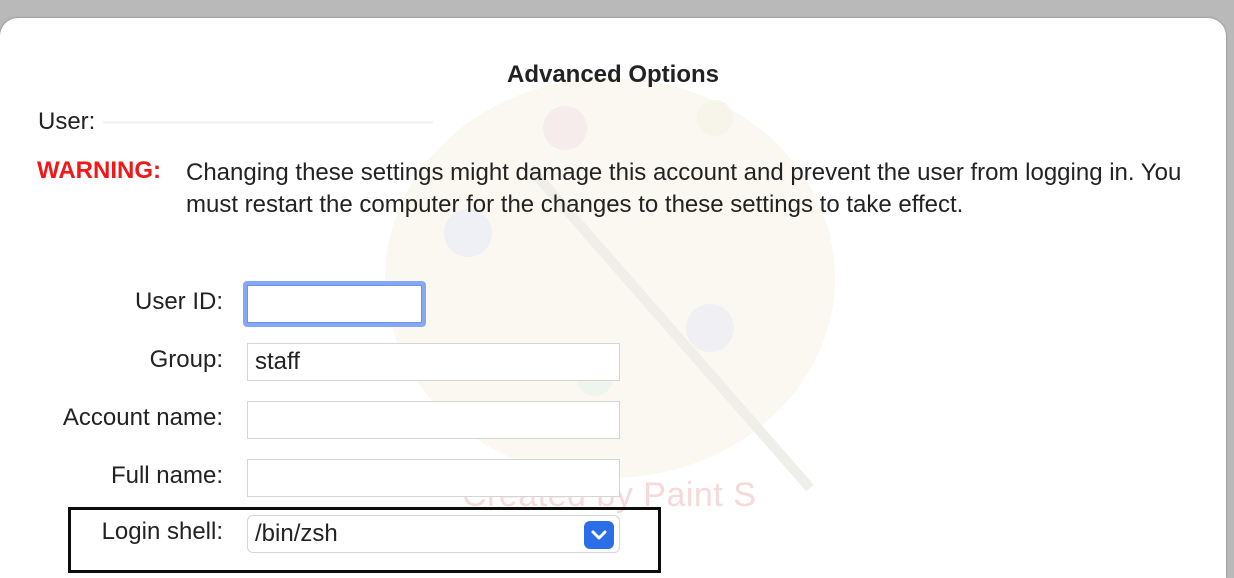 This screenshot has height=578, width=1234. Describe the element at coordinates (178, 301) in the screenshot. I see `user-id-label: User ID:` at that location.